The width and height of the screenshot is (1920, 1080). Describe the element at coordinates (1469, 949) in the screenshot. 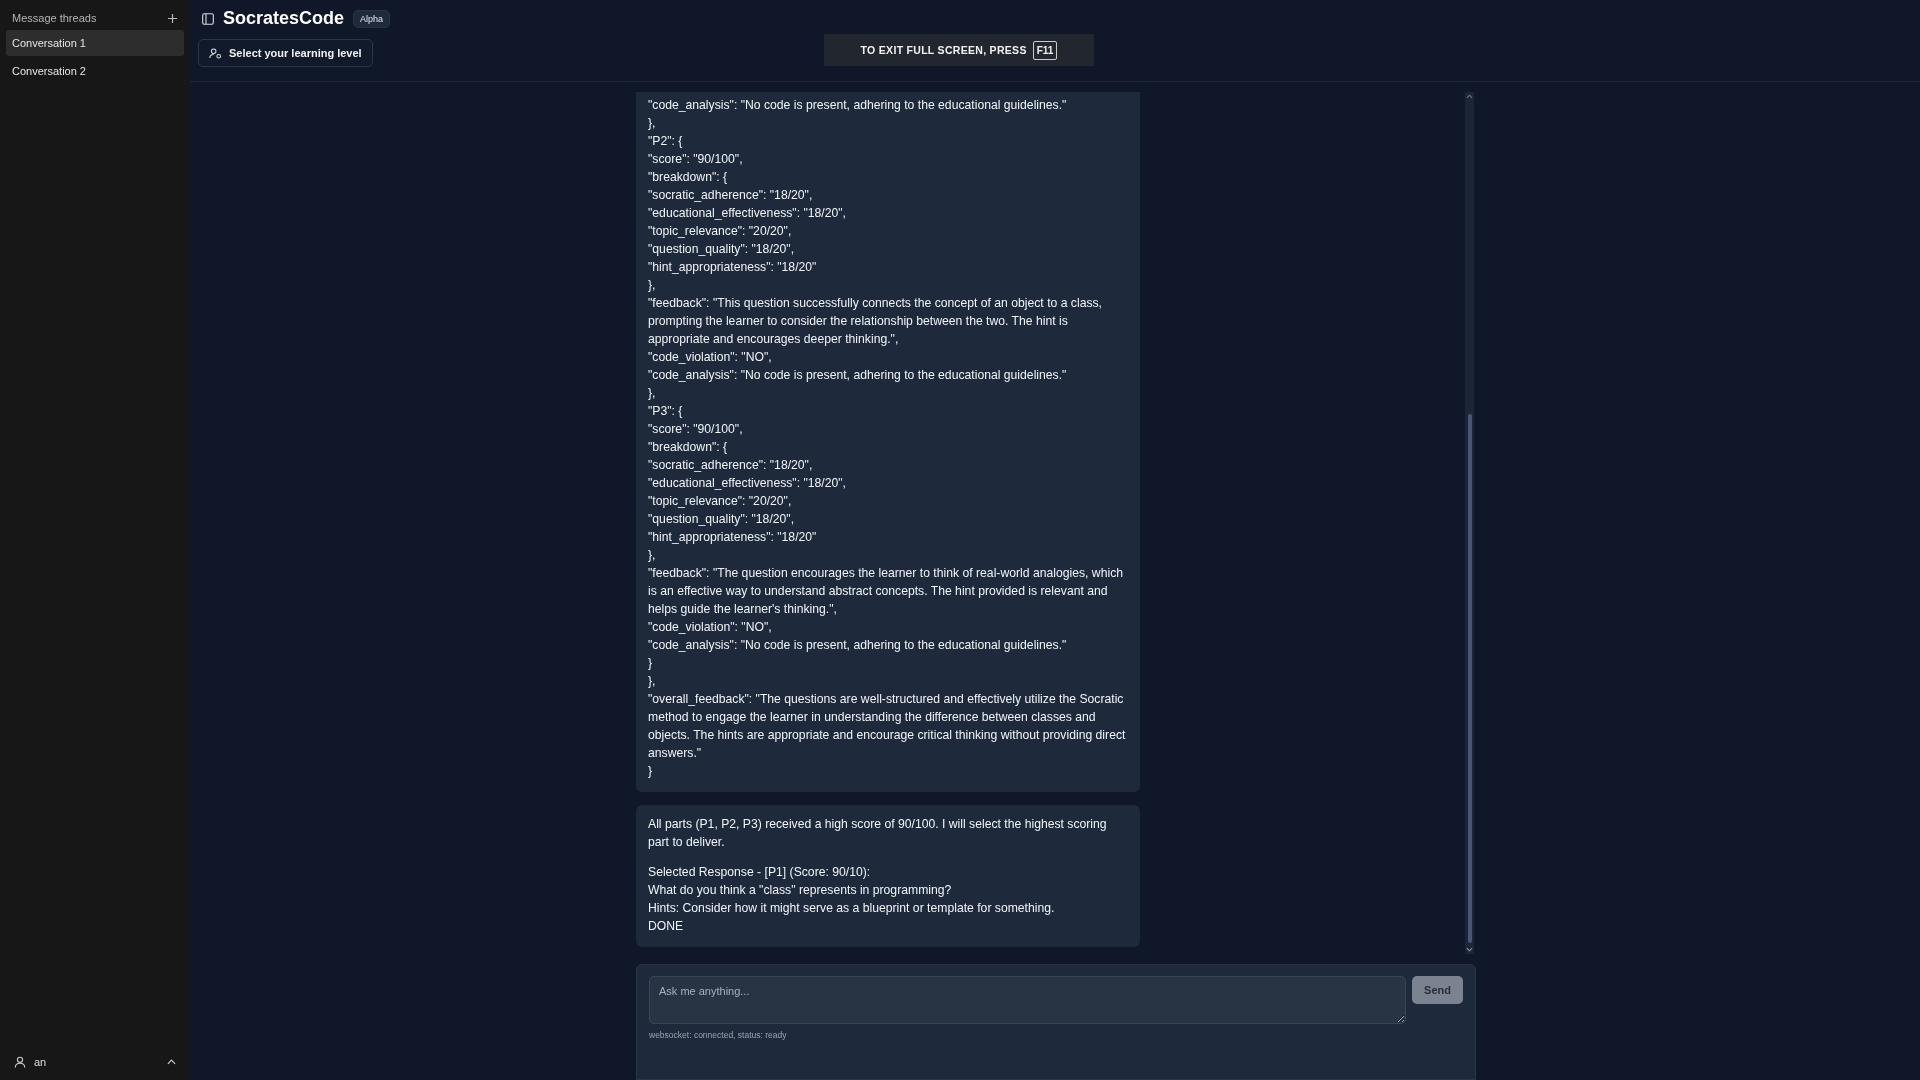

I see `scroll-down-icon` at that location.